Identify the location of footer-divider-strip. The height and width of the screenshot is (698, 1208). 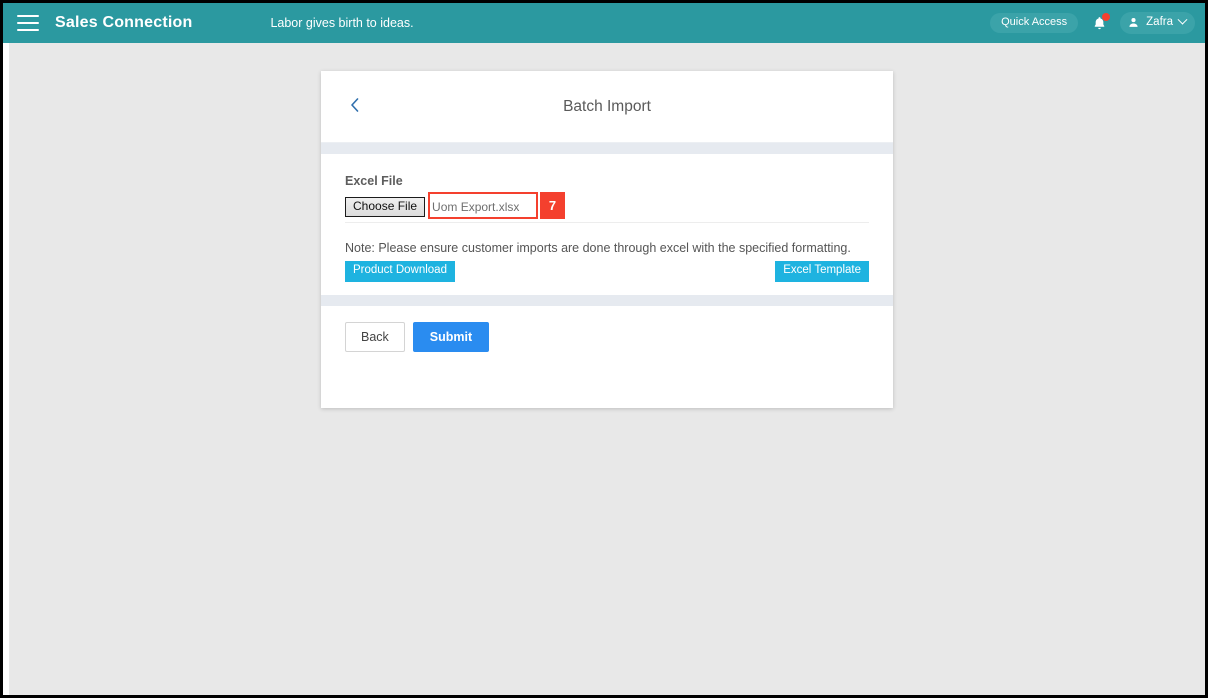
(607, 300).